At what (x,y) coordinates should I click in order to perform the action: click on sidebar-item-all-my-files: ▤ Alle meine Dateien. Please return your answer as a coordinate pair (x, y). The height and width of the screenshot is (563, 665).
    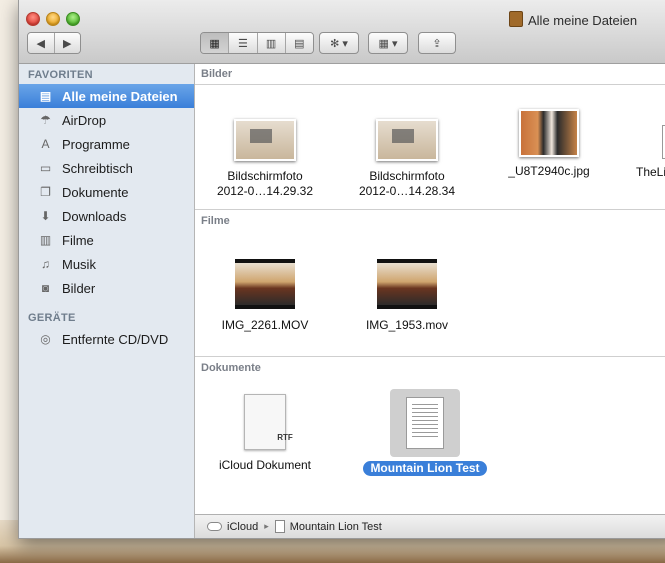
    Looking at the image, I should click on (106, 96).